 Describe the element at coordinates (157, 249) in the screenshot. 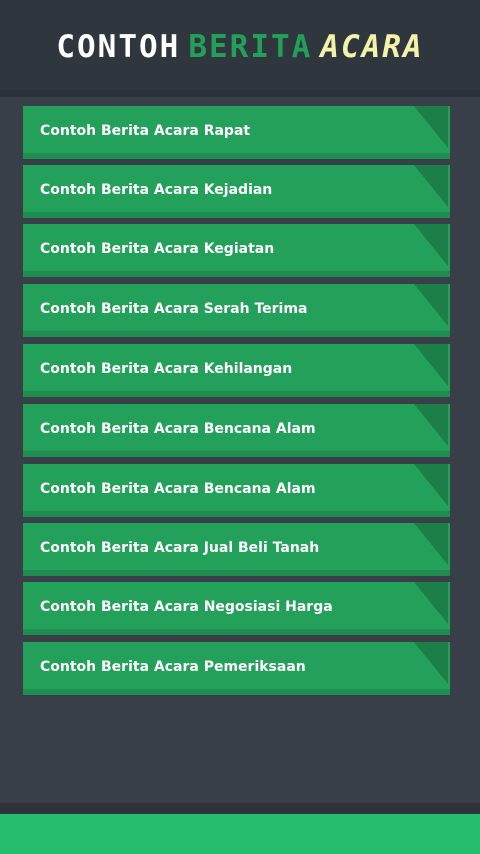

I see `menu-item-label: Contoh Berita Acara Kegiatan` at that location.